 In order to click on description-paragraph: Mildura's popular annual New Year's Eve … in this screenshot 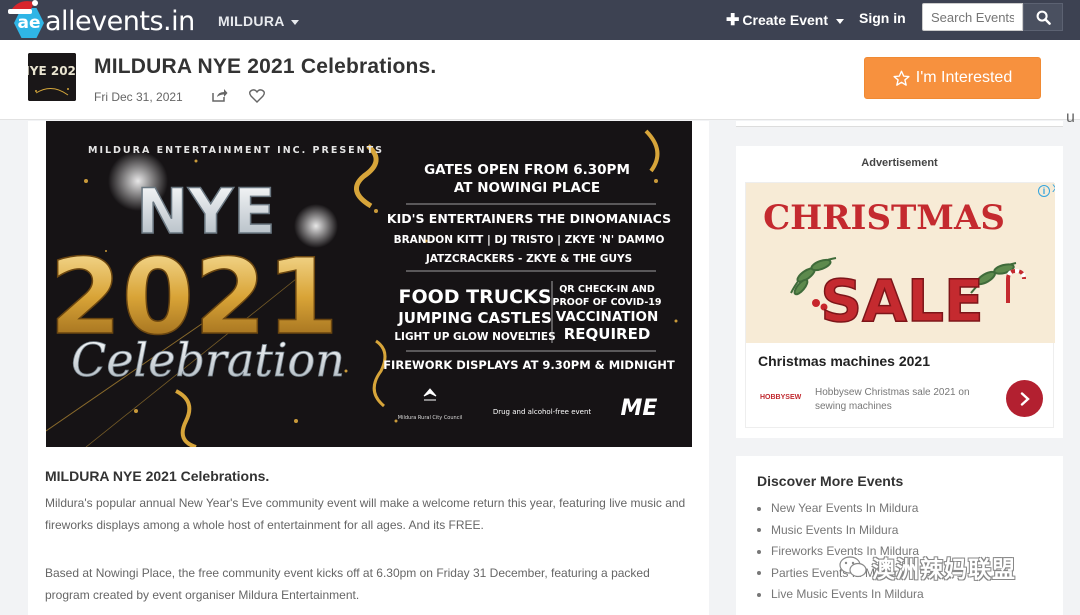, I will do `click(365, 514)`.